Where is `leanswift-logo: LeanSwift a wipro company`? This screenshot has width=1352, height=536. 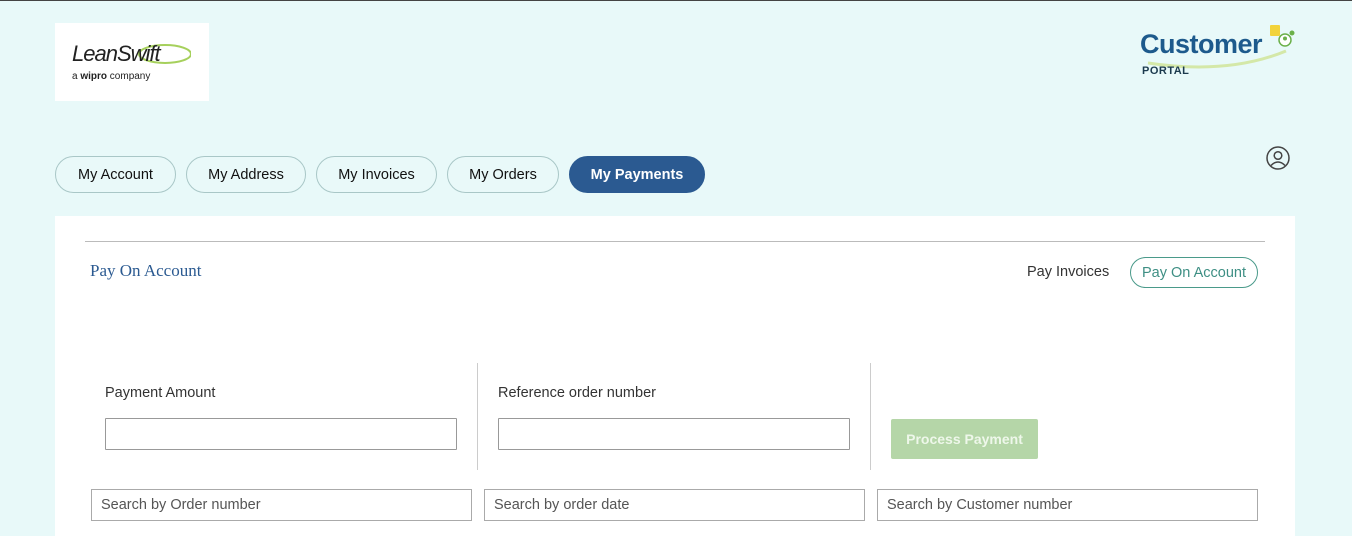 leanswift-logo: LeanSwift a wipro company is located at coordinates (132, 62).